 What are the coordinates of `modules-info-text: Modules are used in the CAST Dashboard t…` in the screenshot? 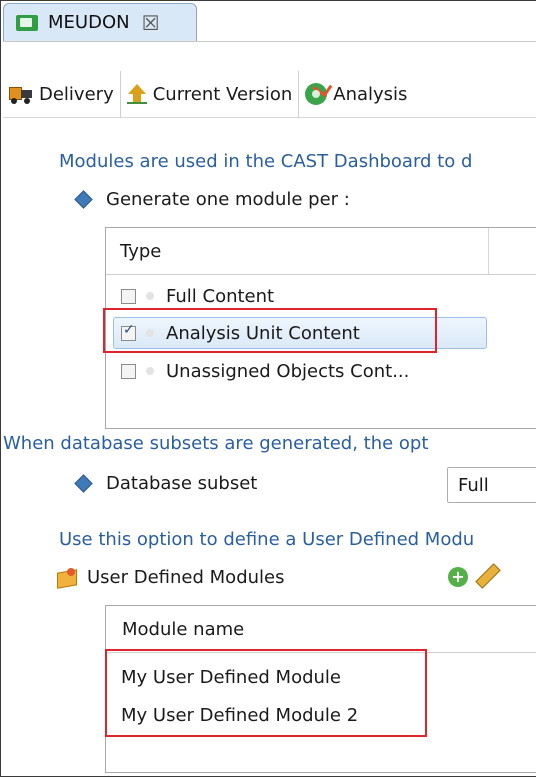 It's located at (266, 161).